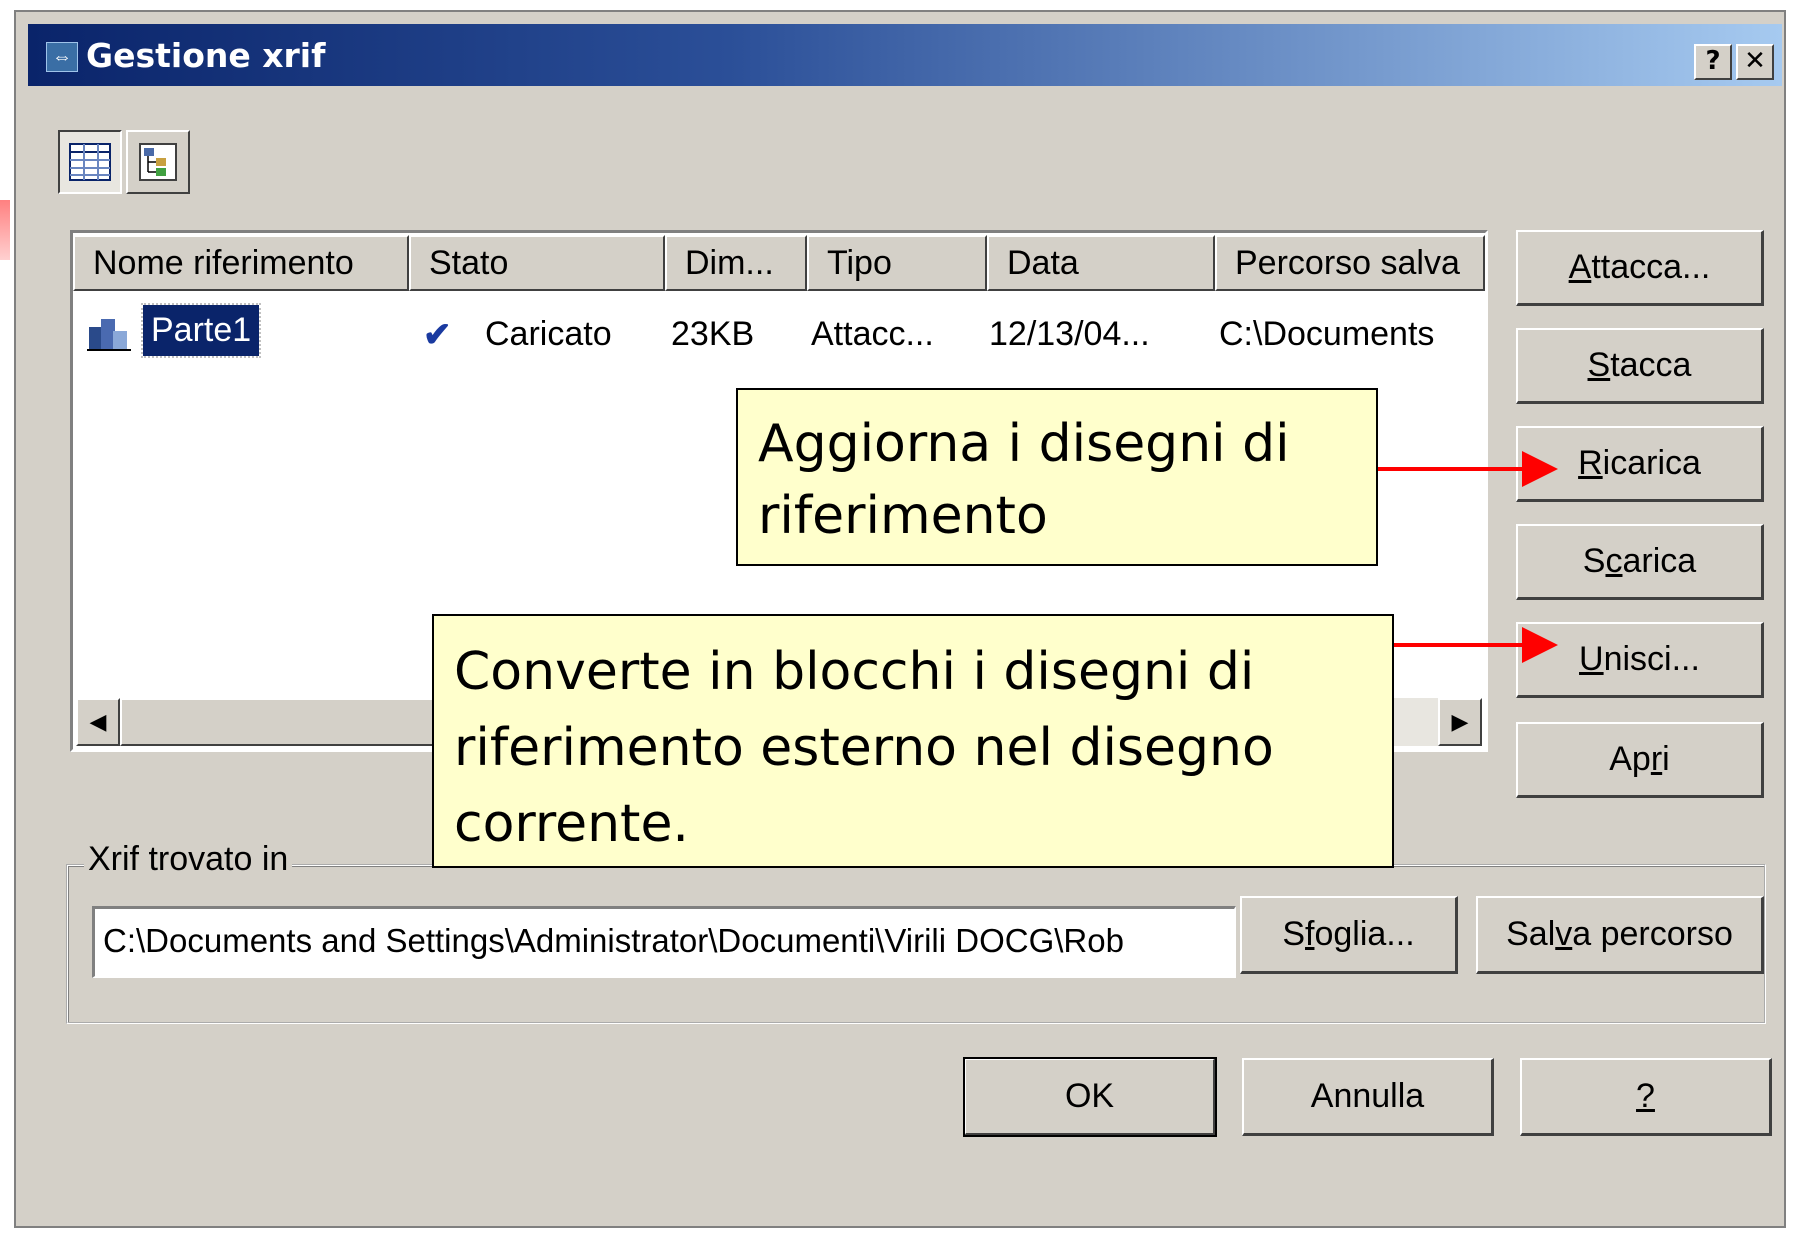 The height and width of the screenshot is (1234, 1800). I want to click on drawing-reference-icon, so click(109, 335).